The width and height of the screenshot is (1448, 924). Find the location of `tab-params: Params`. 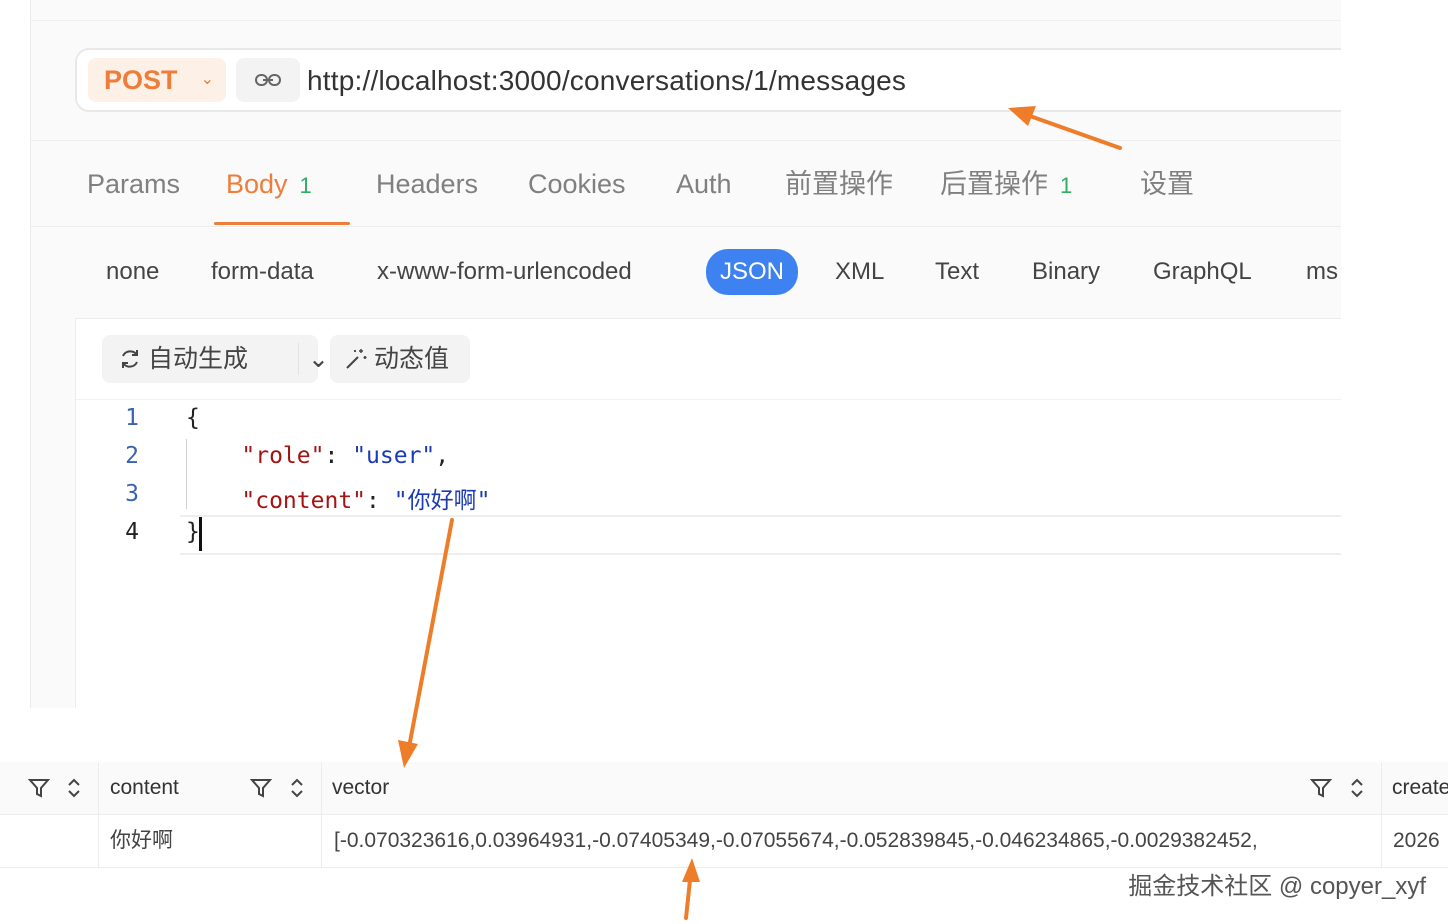

tab-params: Params is located at coordinates (133, 184).